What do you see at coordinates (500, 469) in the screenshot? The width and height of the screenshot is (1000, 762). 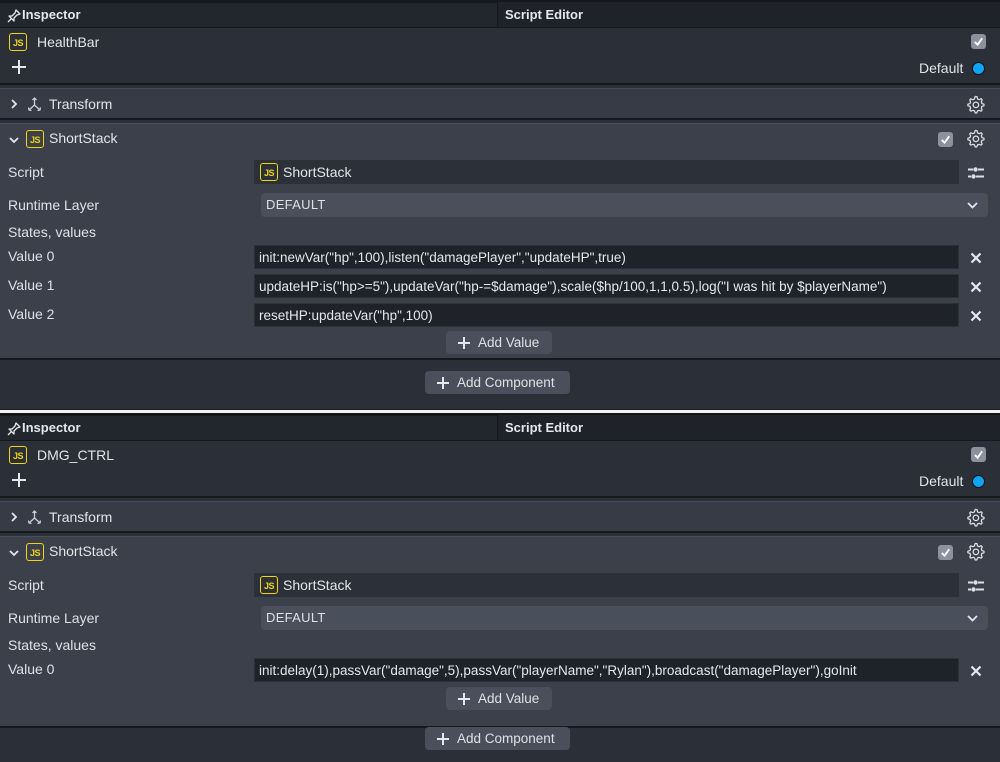 I see `object-row: JS DMG_CTRL Default` at bounding box center [500, 469].